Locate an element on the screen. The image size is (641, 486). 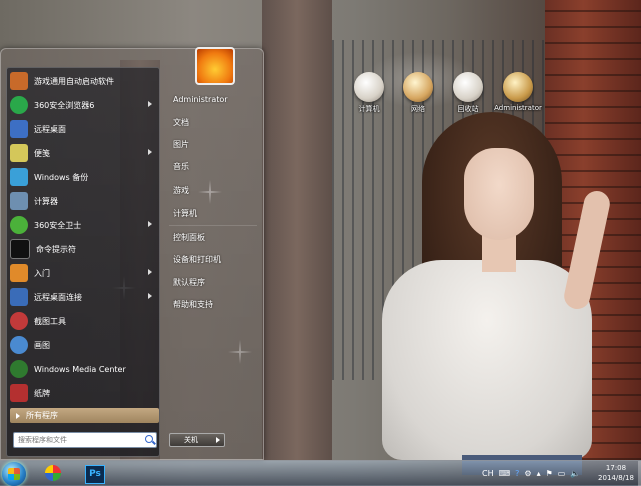
program-item: 360安全浏览器6 is located at coordinates (83, 105).